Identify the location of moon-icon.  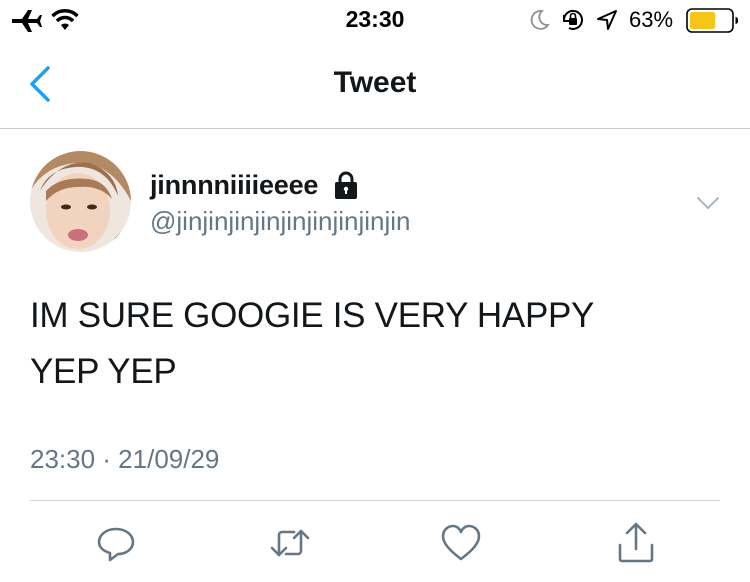
(540, 20).